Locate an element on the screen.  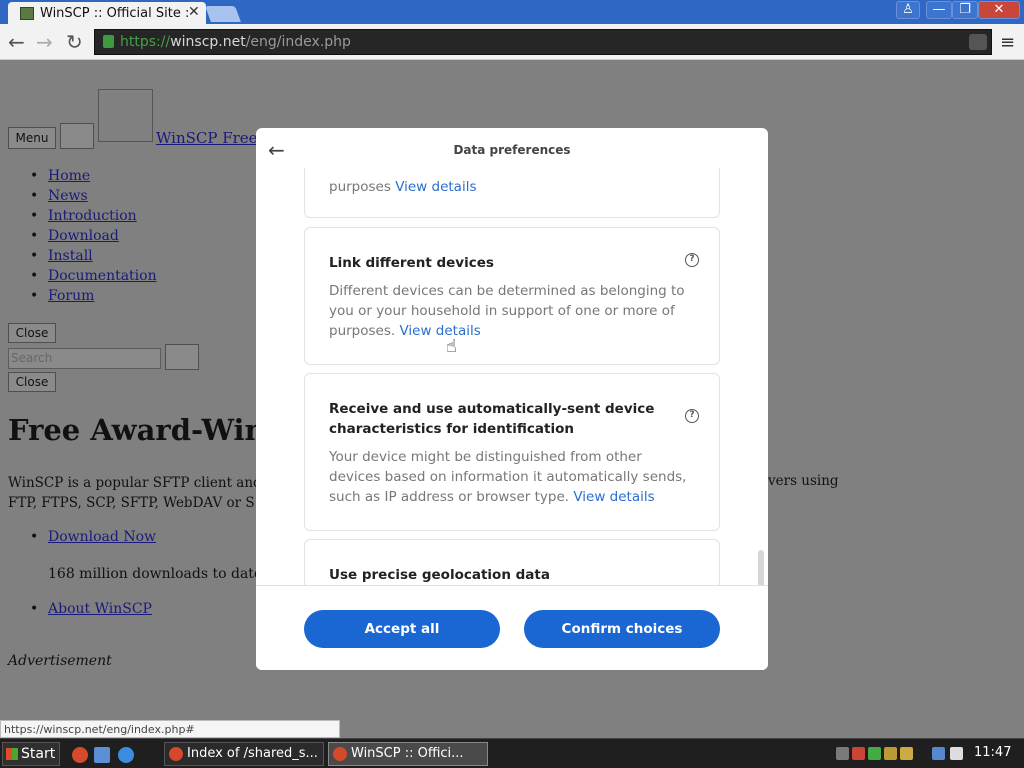
browser-titlebar: WinSCP :: Official Site :: ✕ ♙ — ❐ ✕ is located at coordinates (512, 12).